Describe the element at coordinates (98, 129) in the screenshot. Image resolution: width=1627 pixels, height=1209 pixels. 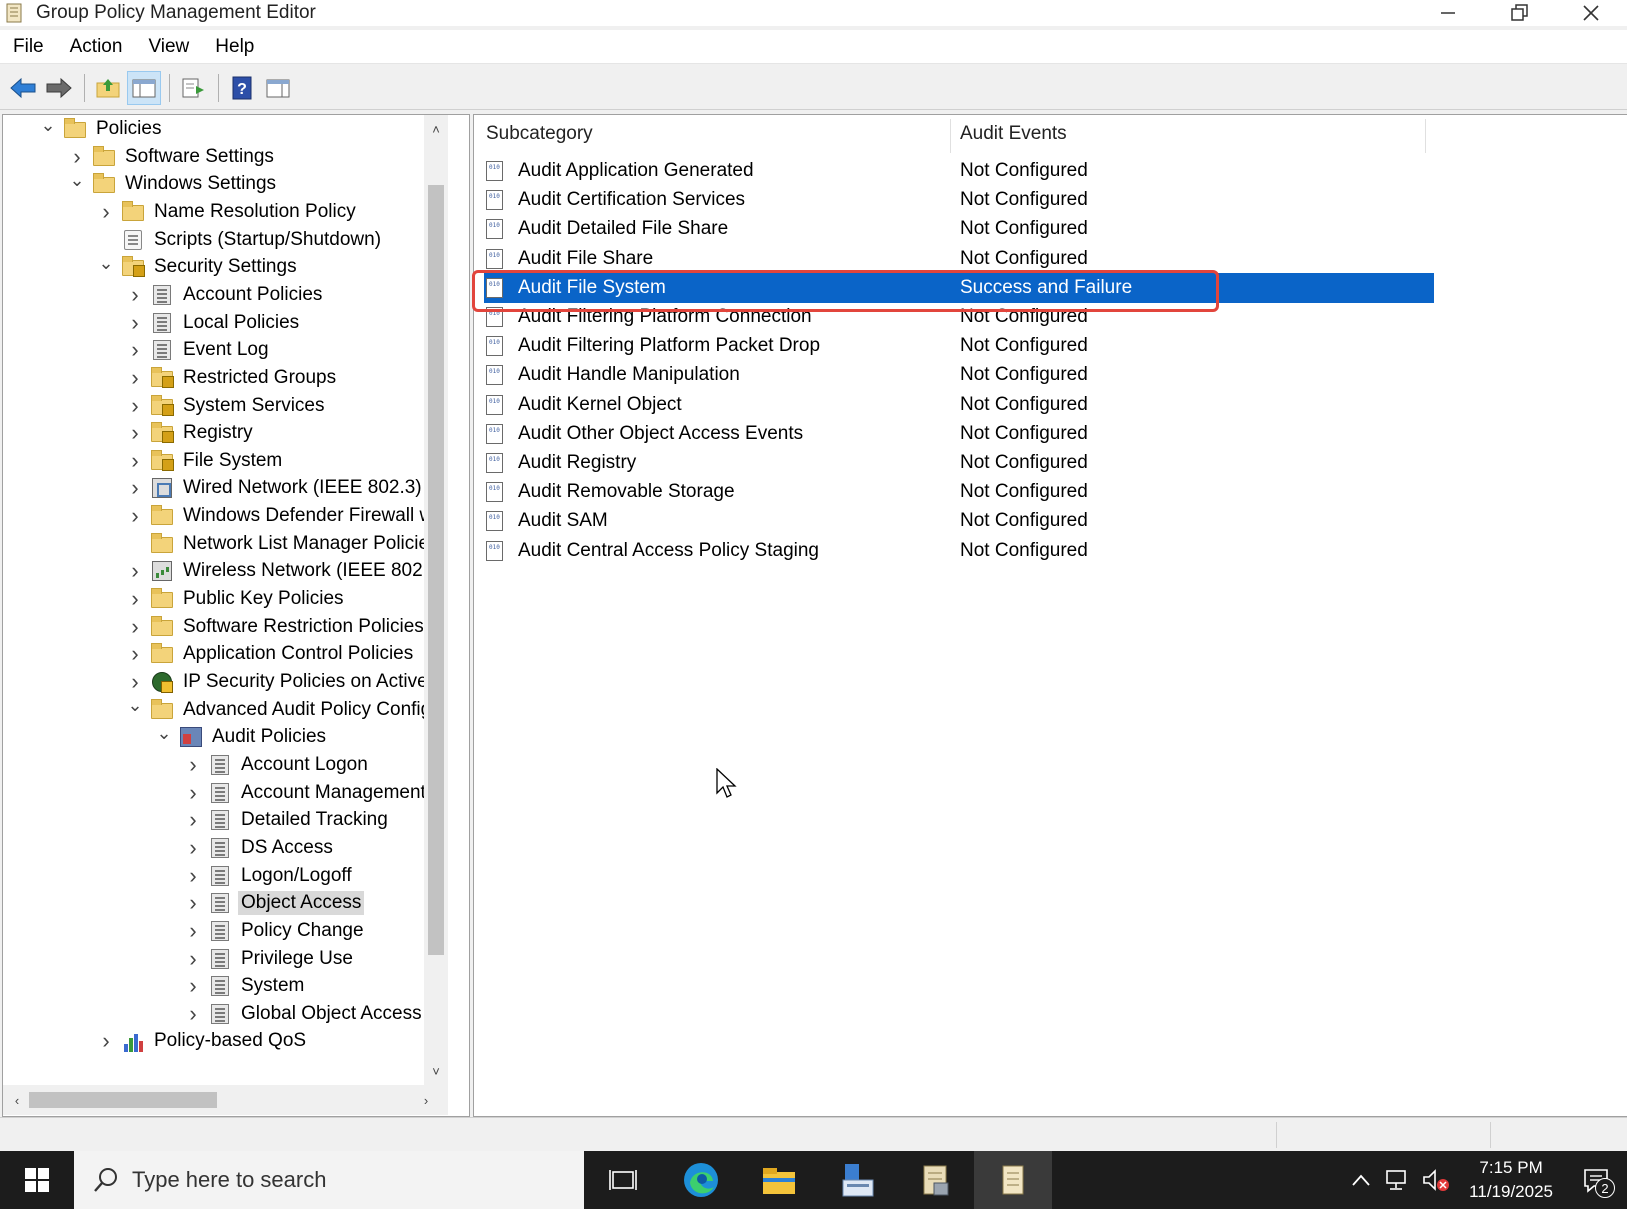
I see `tree-item: ⌄ Policies` at that location.